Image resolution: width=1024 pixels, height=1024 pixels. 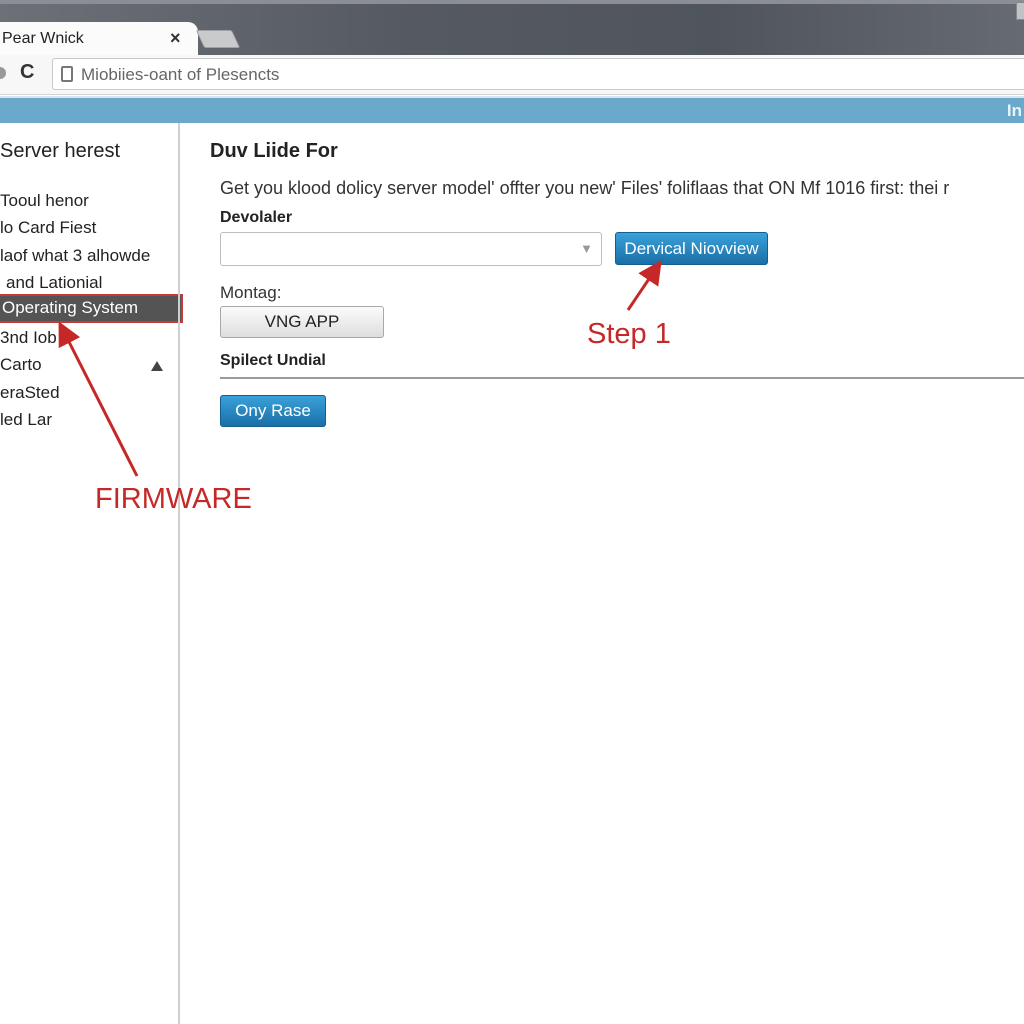 I want to click on browser-toolbar: C Miobiies-oant of Plesencts, so click(x=512, y=75).